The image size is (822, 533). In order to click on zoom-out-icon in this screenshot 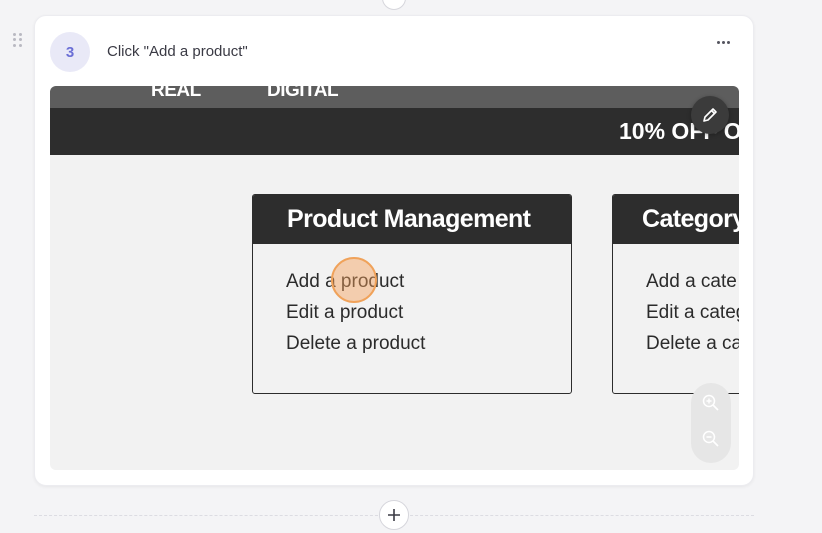, I will do `click(711, 439)`.